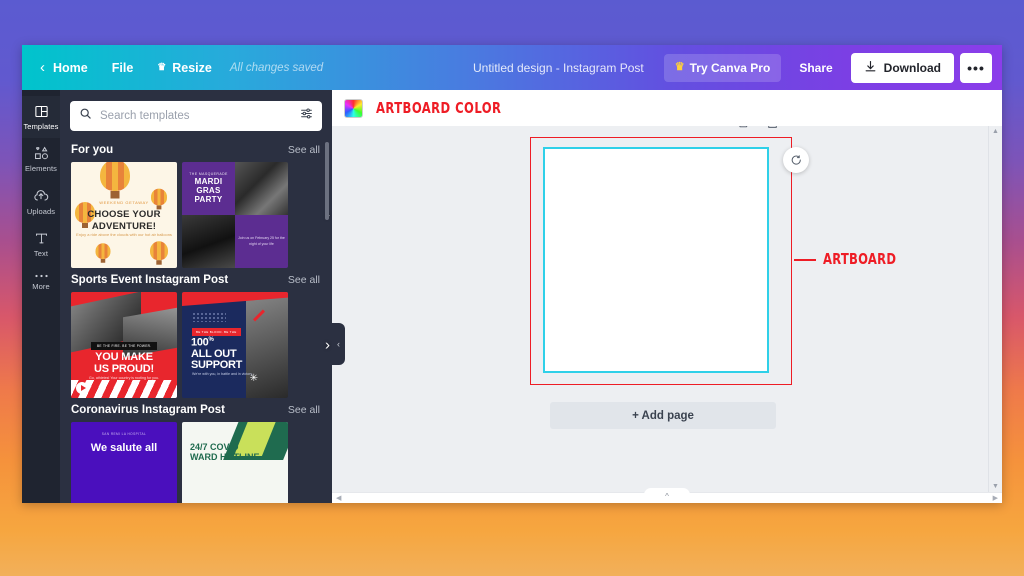 The height and width of the screenshot is (576, 1024). What do you see at coordinates (216, 354) in the screenshot?
I see `template-headline: 100% ALL OUT SUPPORT` at bounding box center [216, 354].